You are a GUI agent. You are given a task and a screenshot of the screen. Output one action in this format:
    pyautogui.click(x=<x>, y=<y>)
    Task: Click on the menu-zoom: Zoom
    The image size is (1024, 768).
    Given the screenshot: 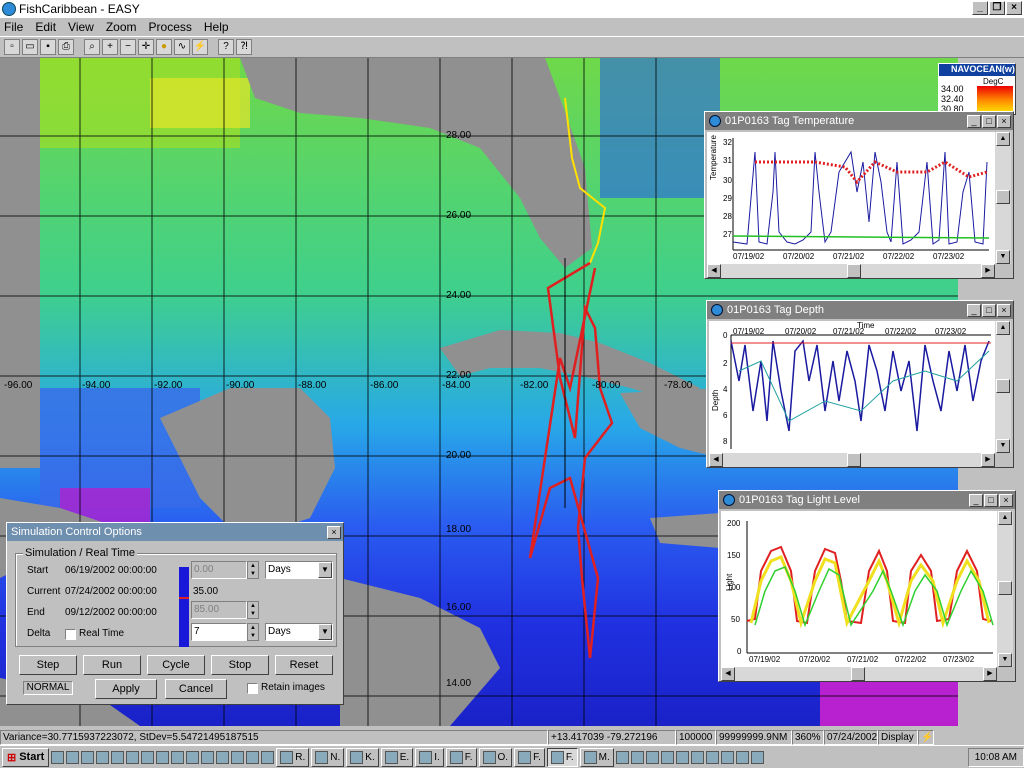 What is the action you would take?
    pyautogui.click(x=121, y=27)
    